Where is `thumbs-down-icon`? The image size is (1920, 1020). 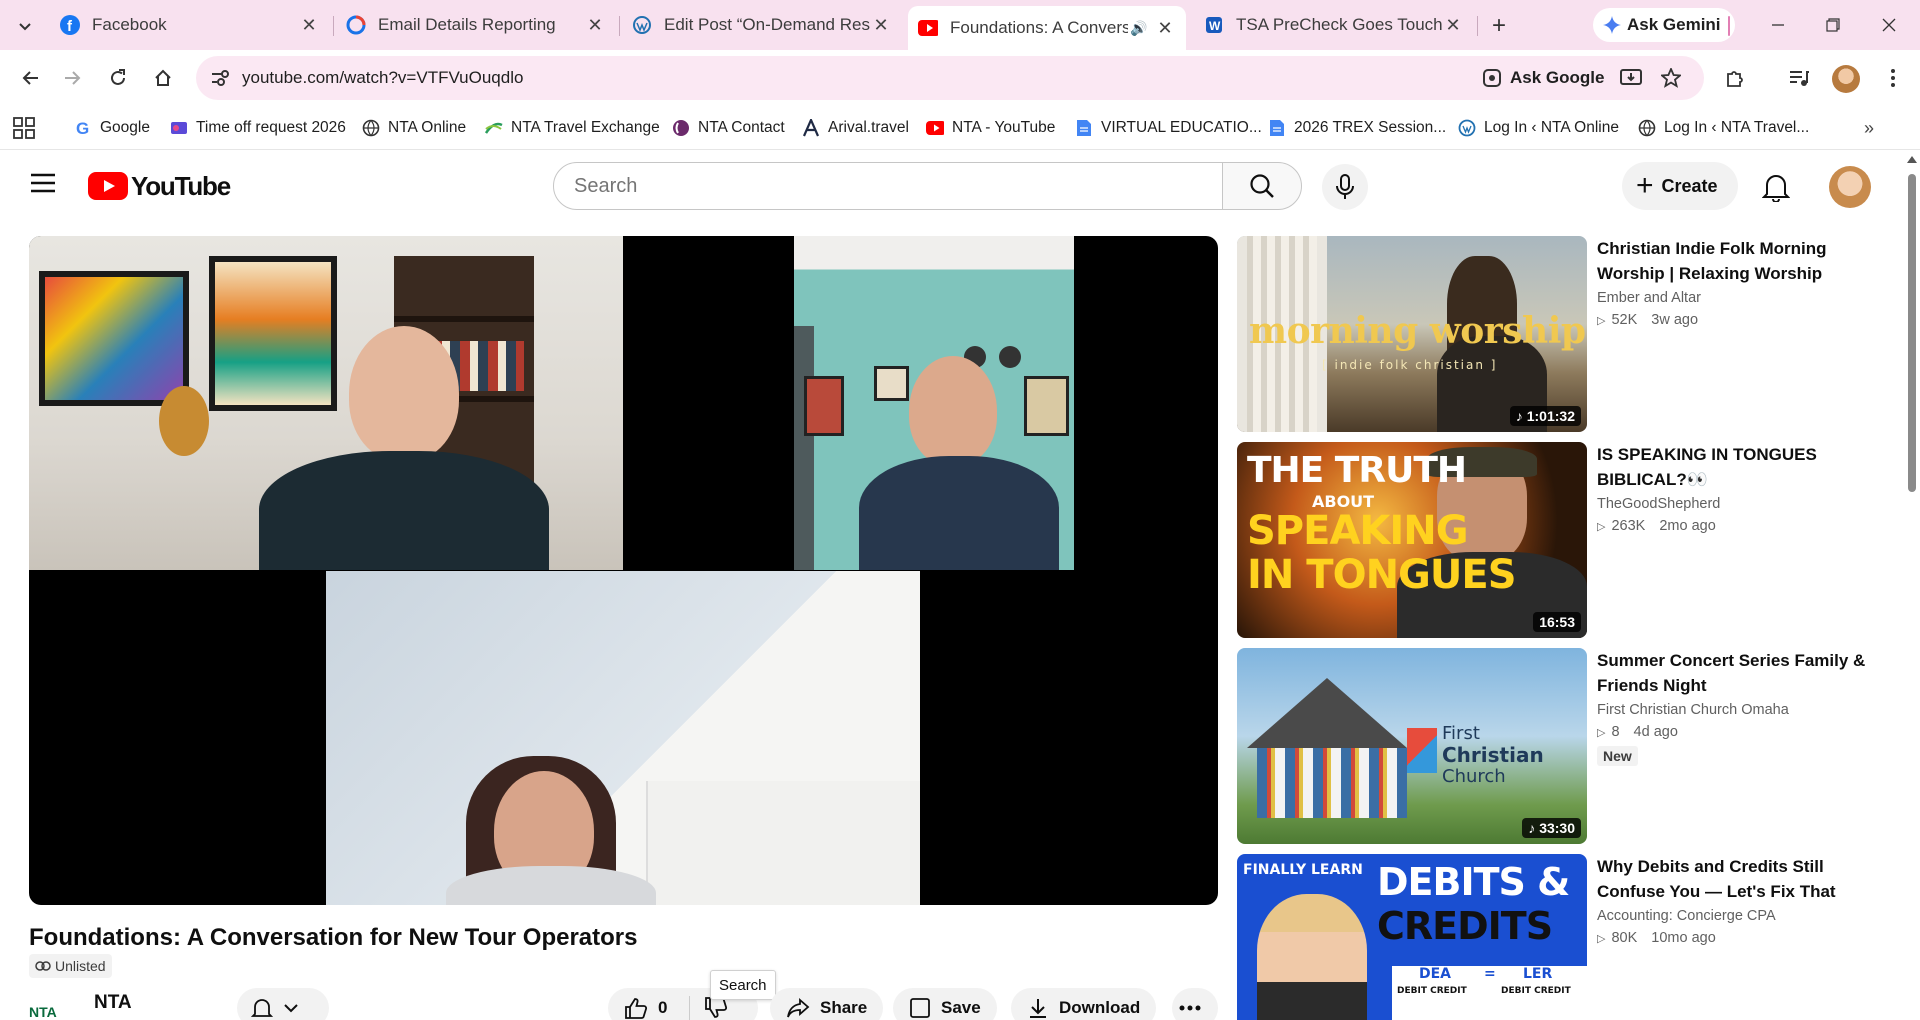 thumbs-down-icon is located at coordinates (716, 1008).